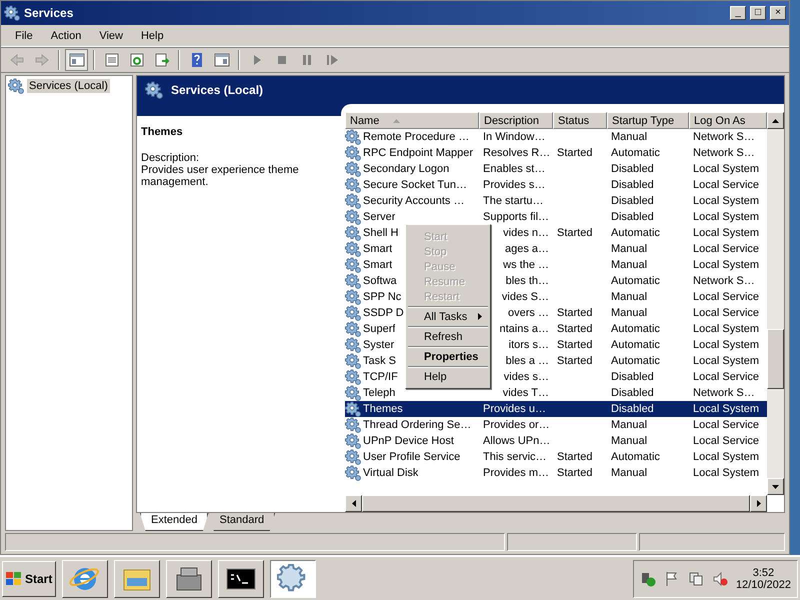  I want to click on maximize-button: □, so click(758, 13).